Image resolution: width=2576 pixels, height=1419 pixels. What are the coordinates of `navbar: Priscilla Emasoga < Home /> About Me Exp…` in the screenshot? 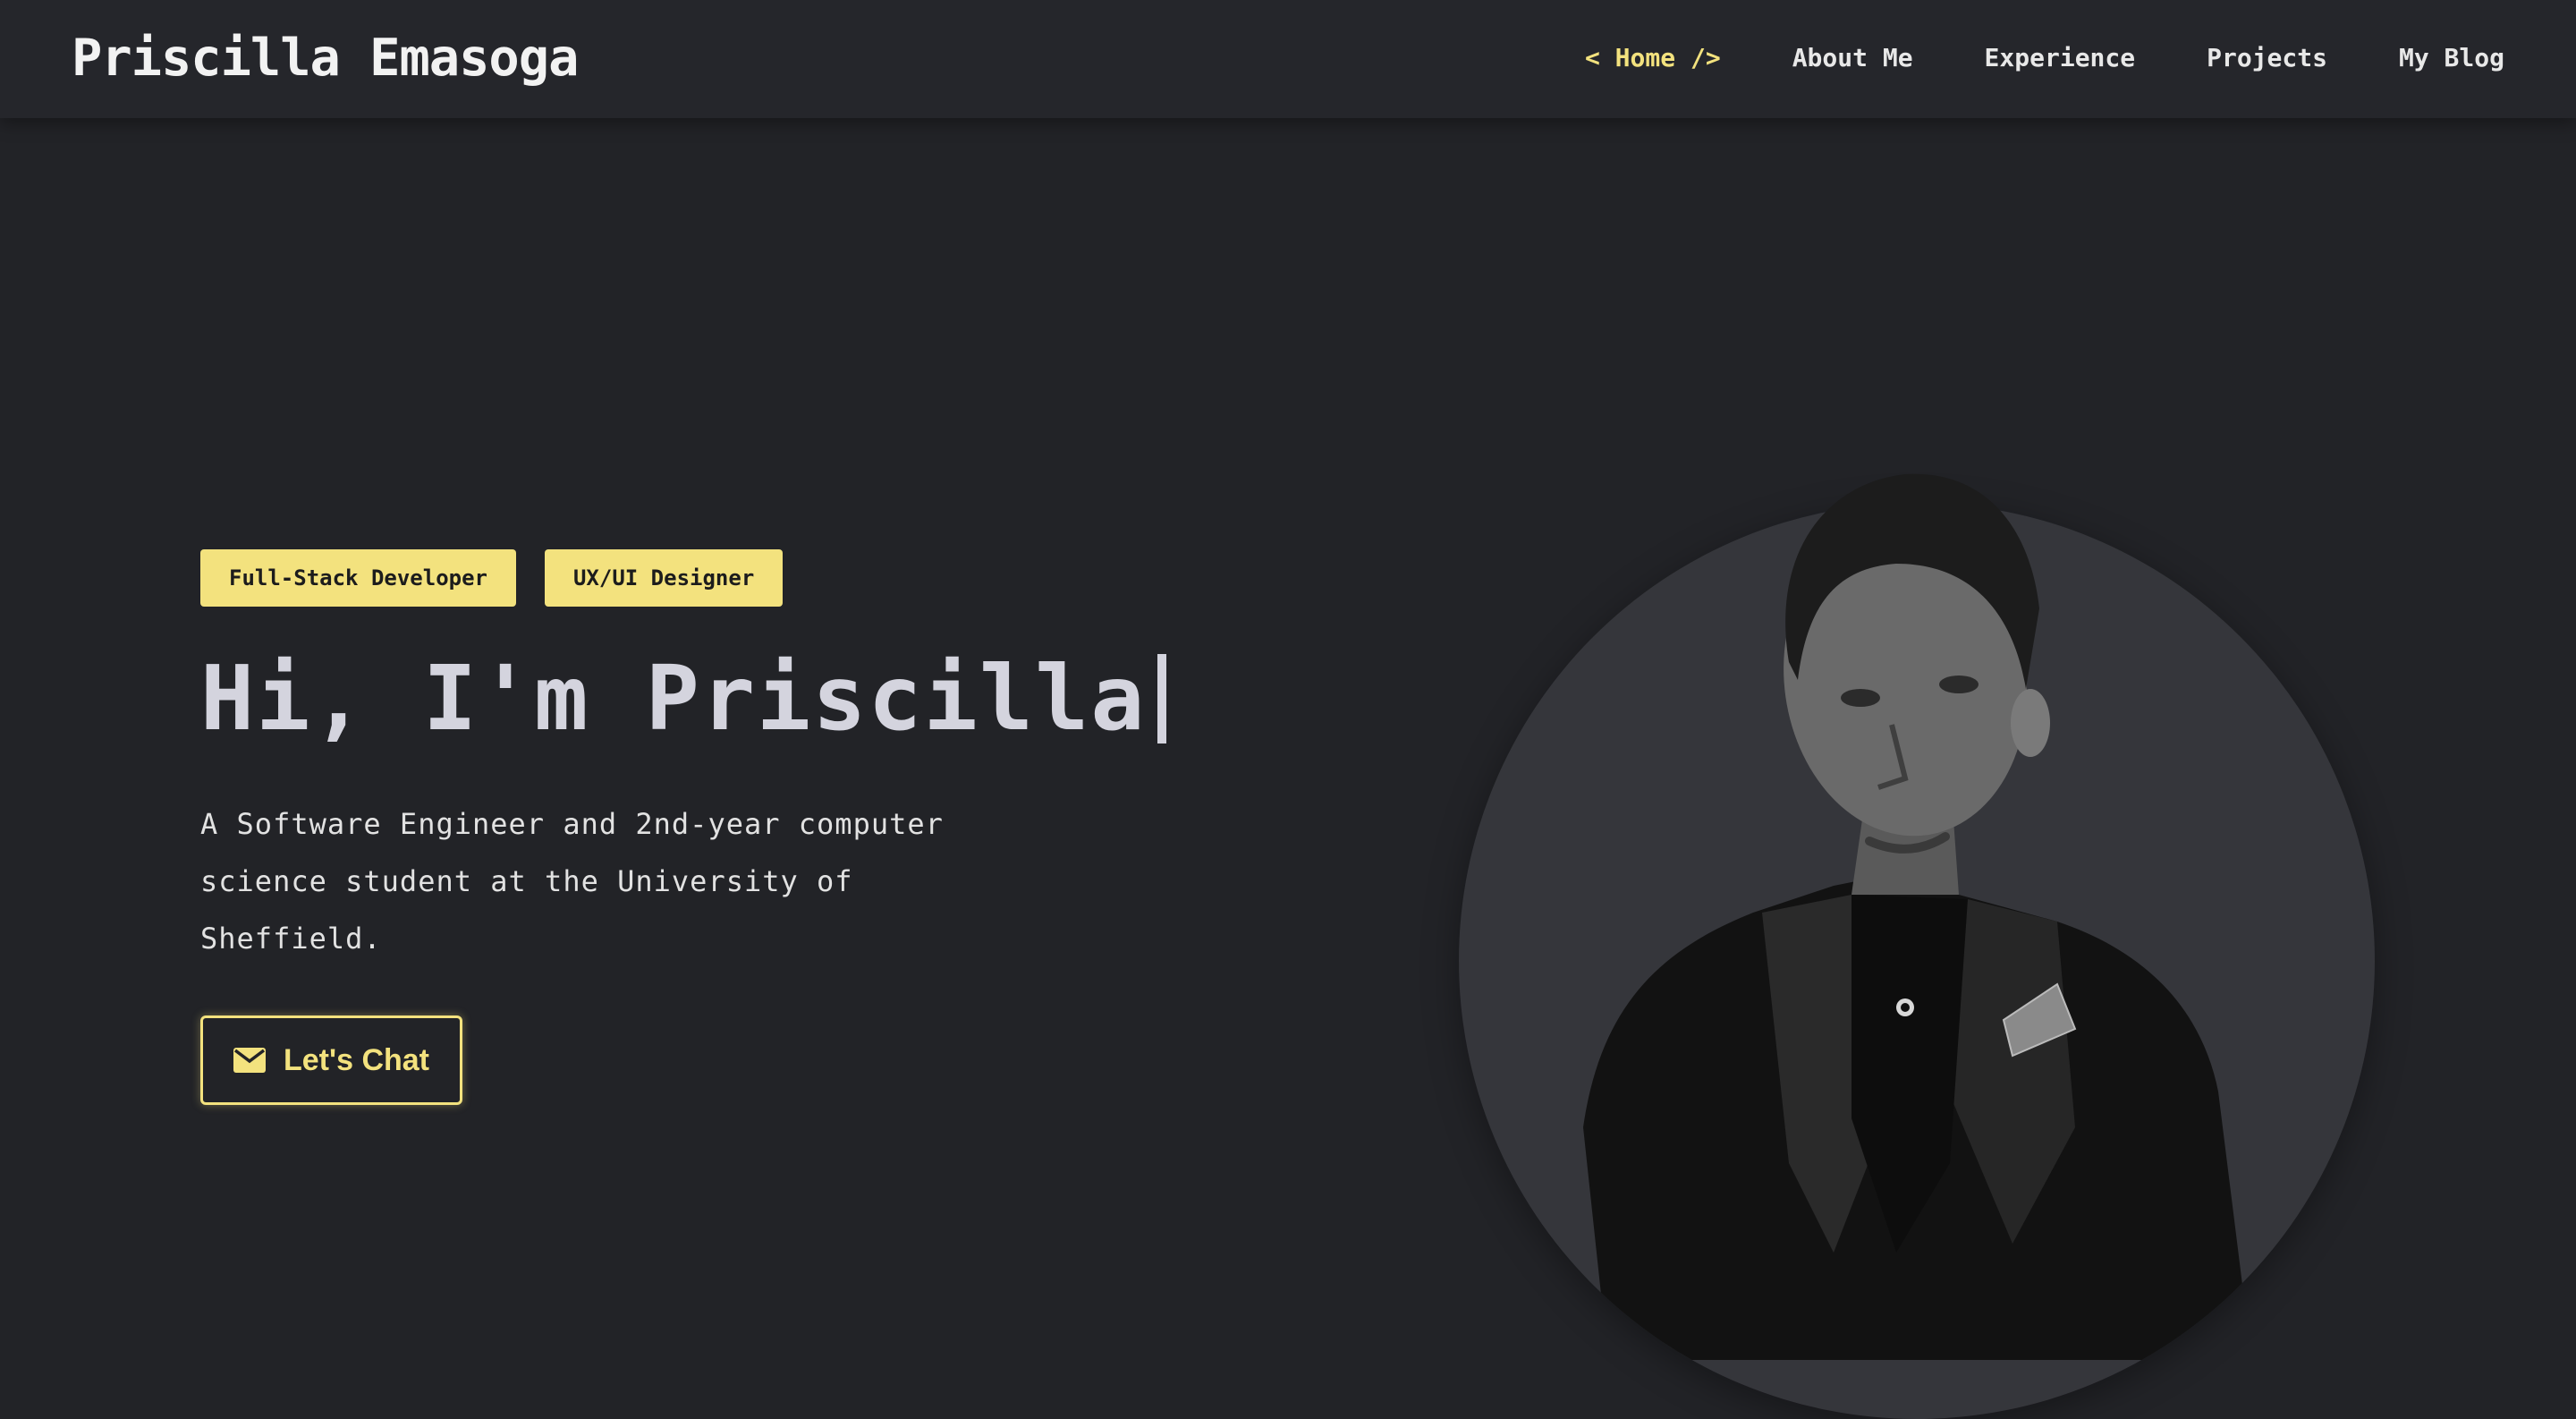 It's located at (1288, 59).